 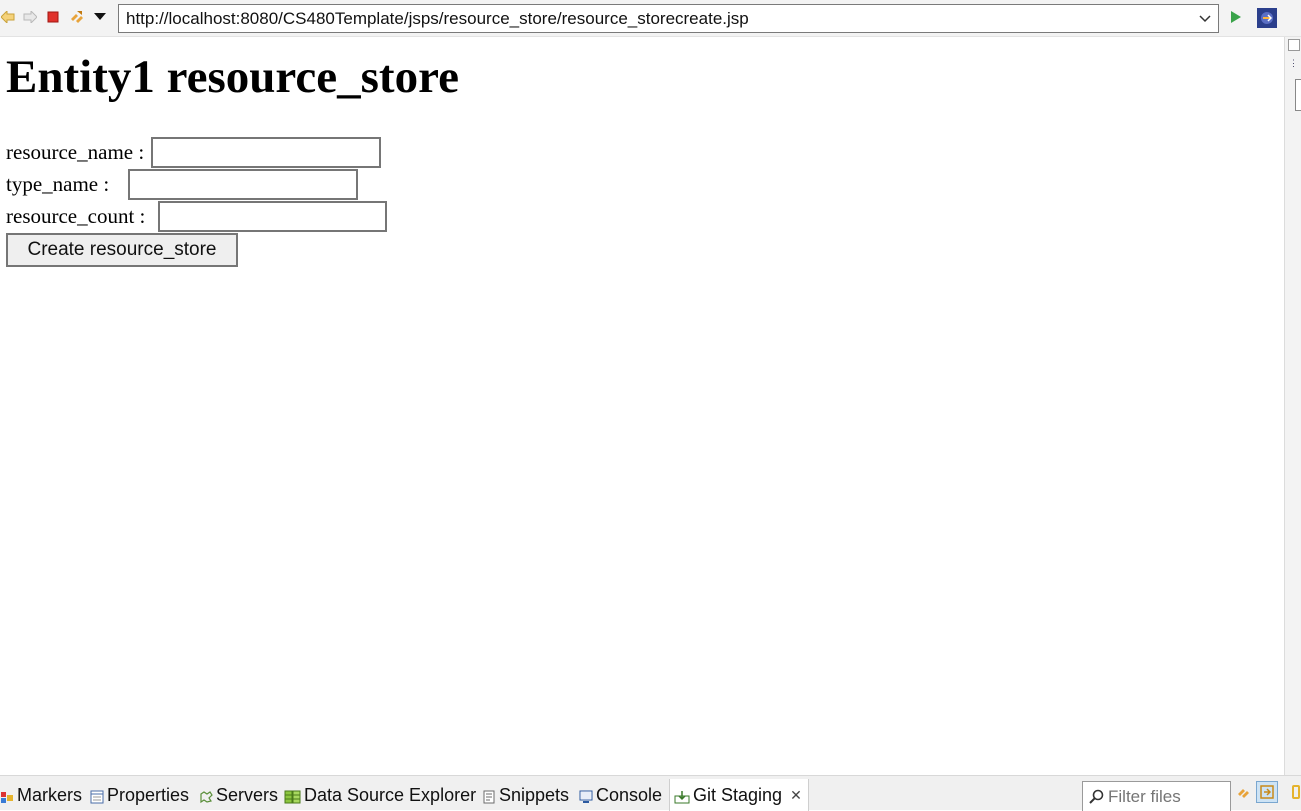 I want to click on chevron-down-icon, so click(x=1205, y=18).